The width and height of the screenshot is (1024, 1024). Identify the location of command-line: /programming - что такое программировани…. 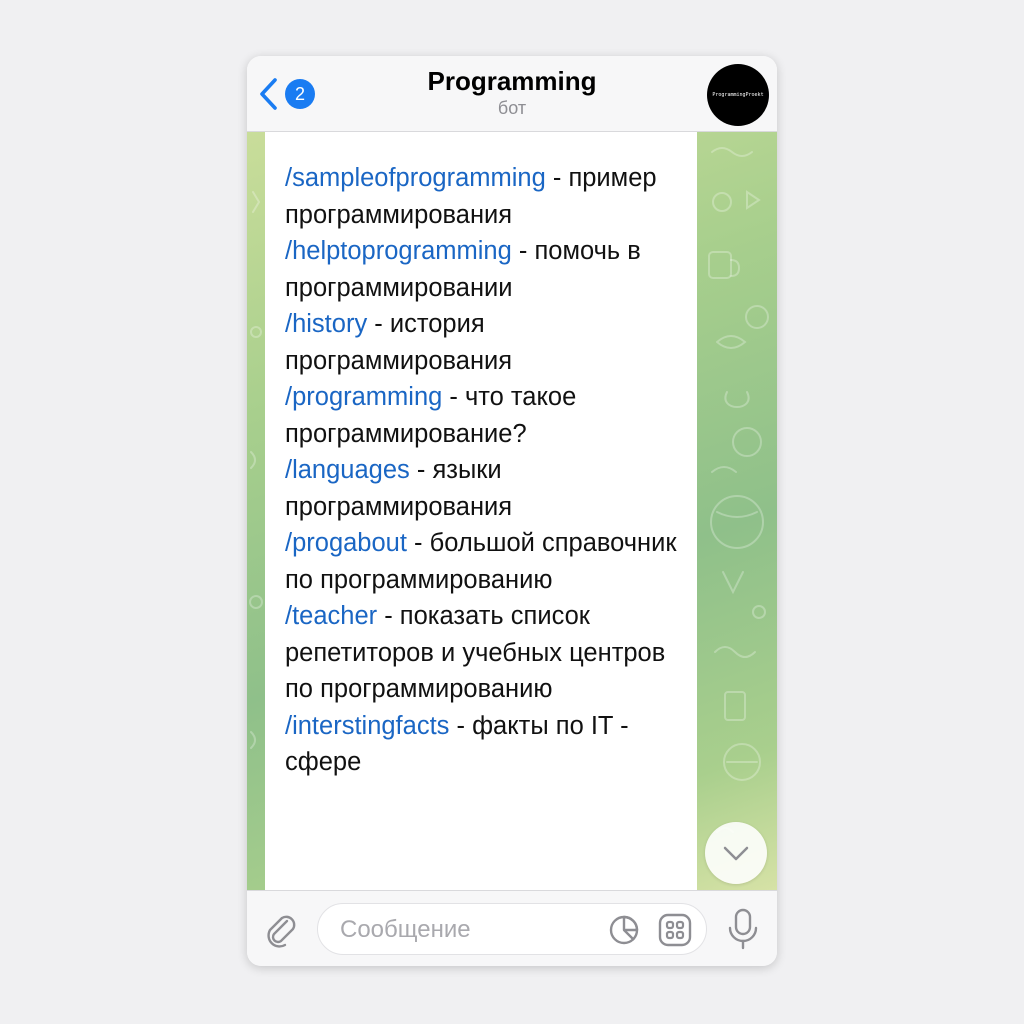
(485, 415).